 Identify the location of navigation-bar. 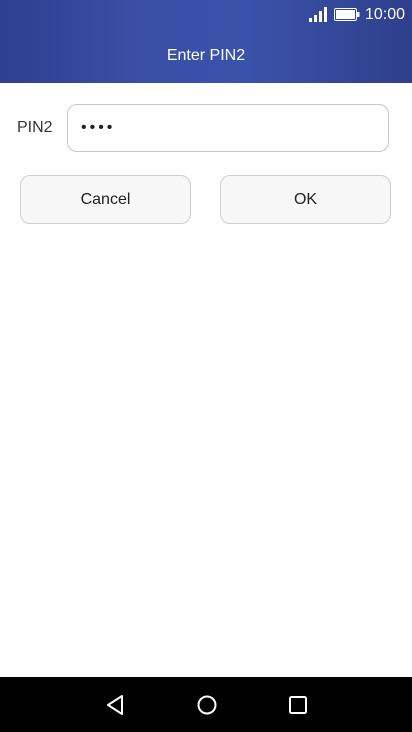
(206, 704).